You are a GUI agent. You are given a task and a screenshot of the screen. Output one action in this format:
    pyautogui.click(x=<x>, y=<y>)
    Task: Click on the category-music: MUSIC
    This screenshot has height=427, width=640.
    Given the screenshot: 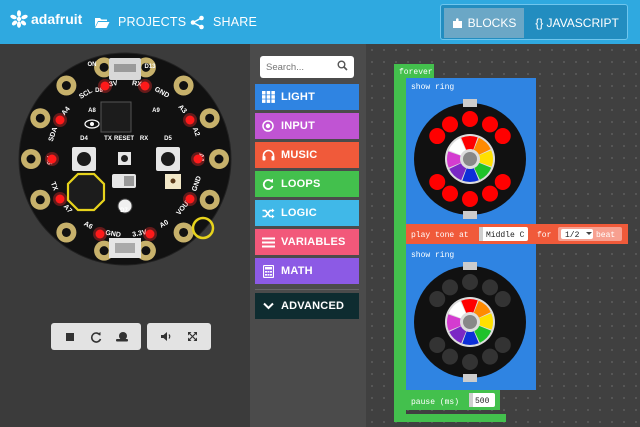 What is the action you would take?
    pyautogui.click(x=307, y=155)
    